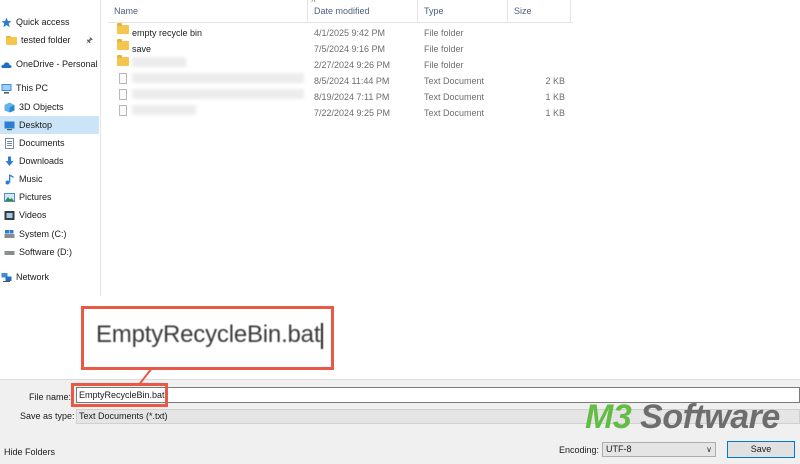 This screenshot has height=464, width=800. What do you see at coordinates (350, 33) in the screenshot?
I see `file-date: 4/1/2025 9:42 PM` at bounding box center [350, 33].